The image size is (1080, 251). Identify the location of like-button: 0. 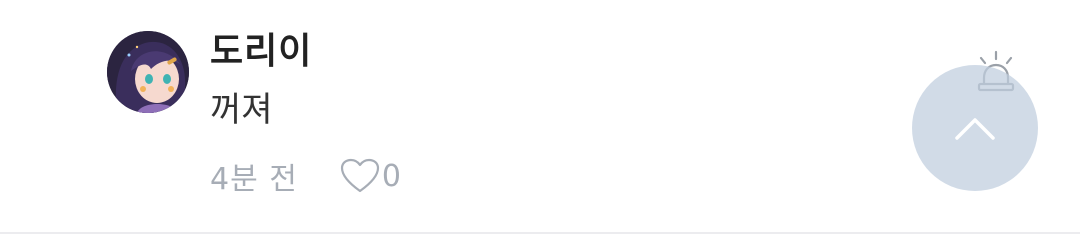
(370, 176).